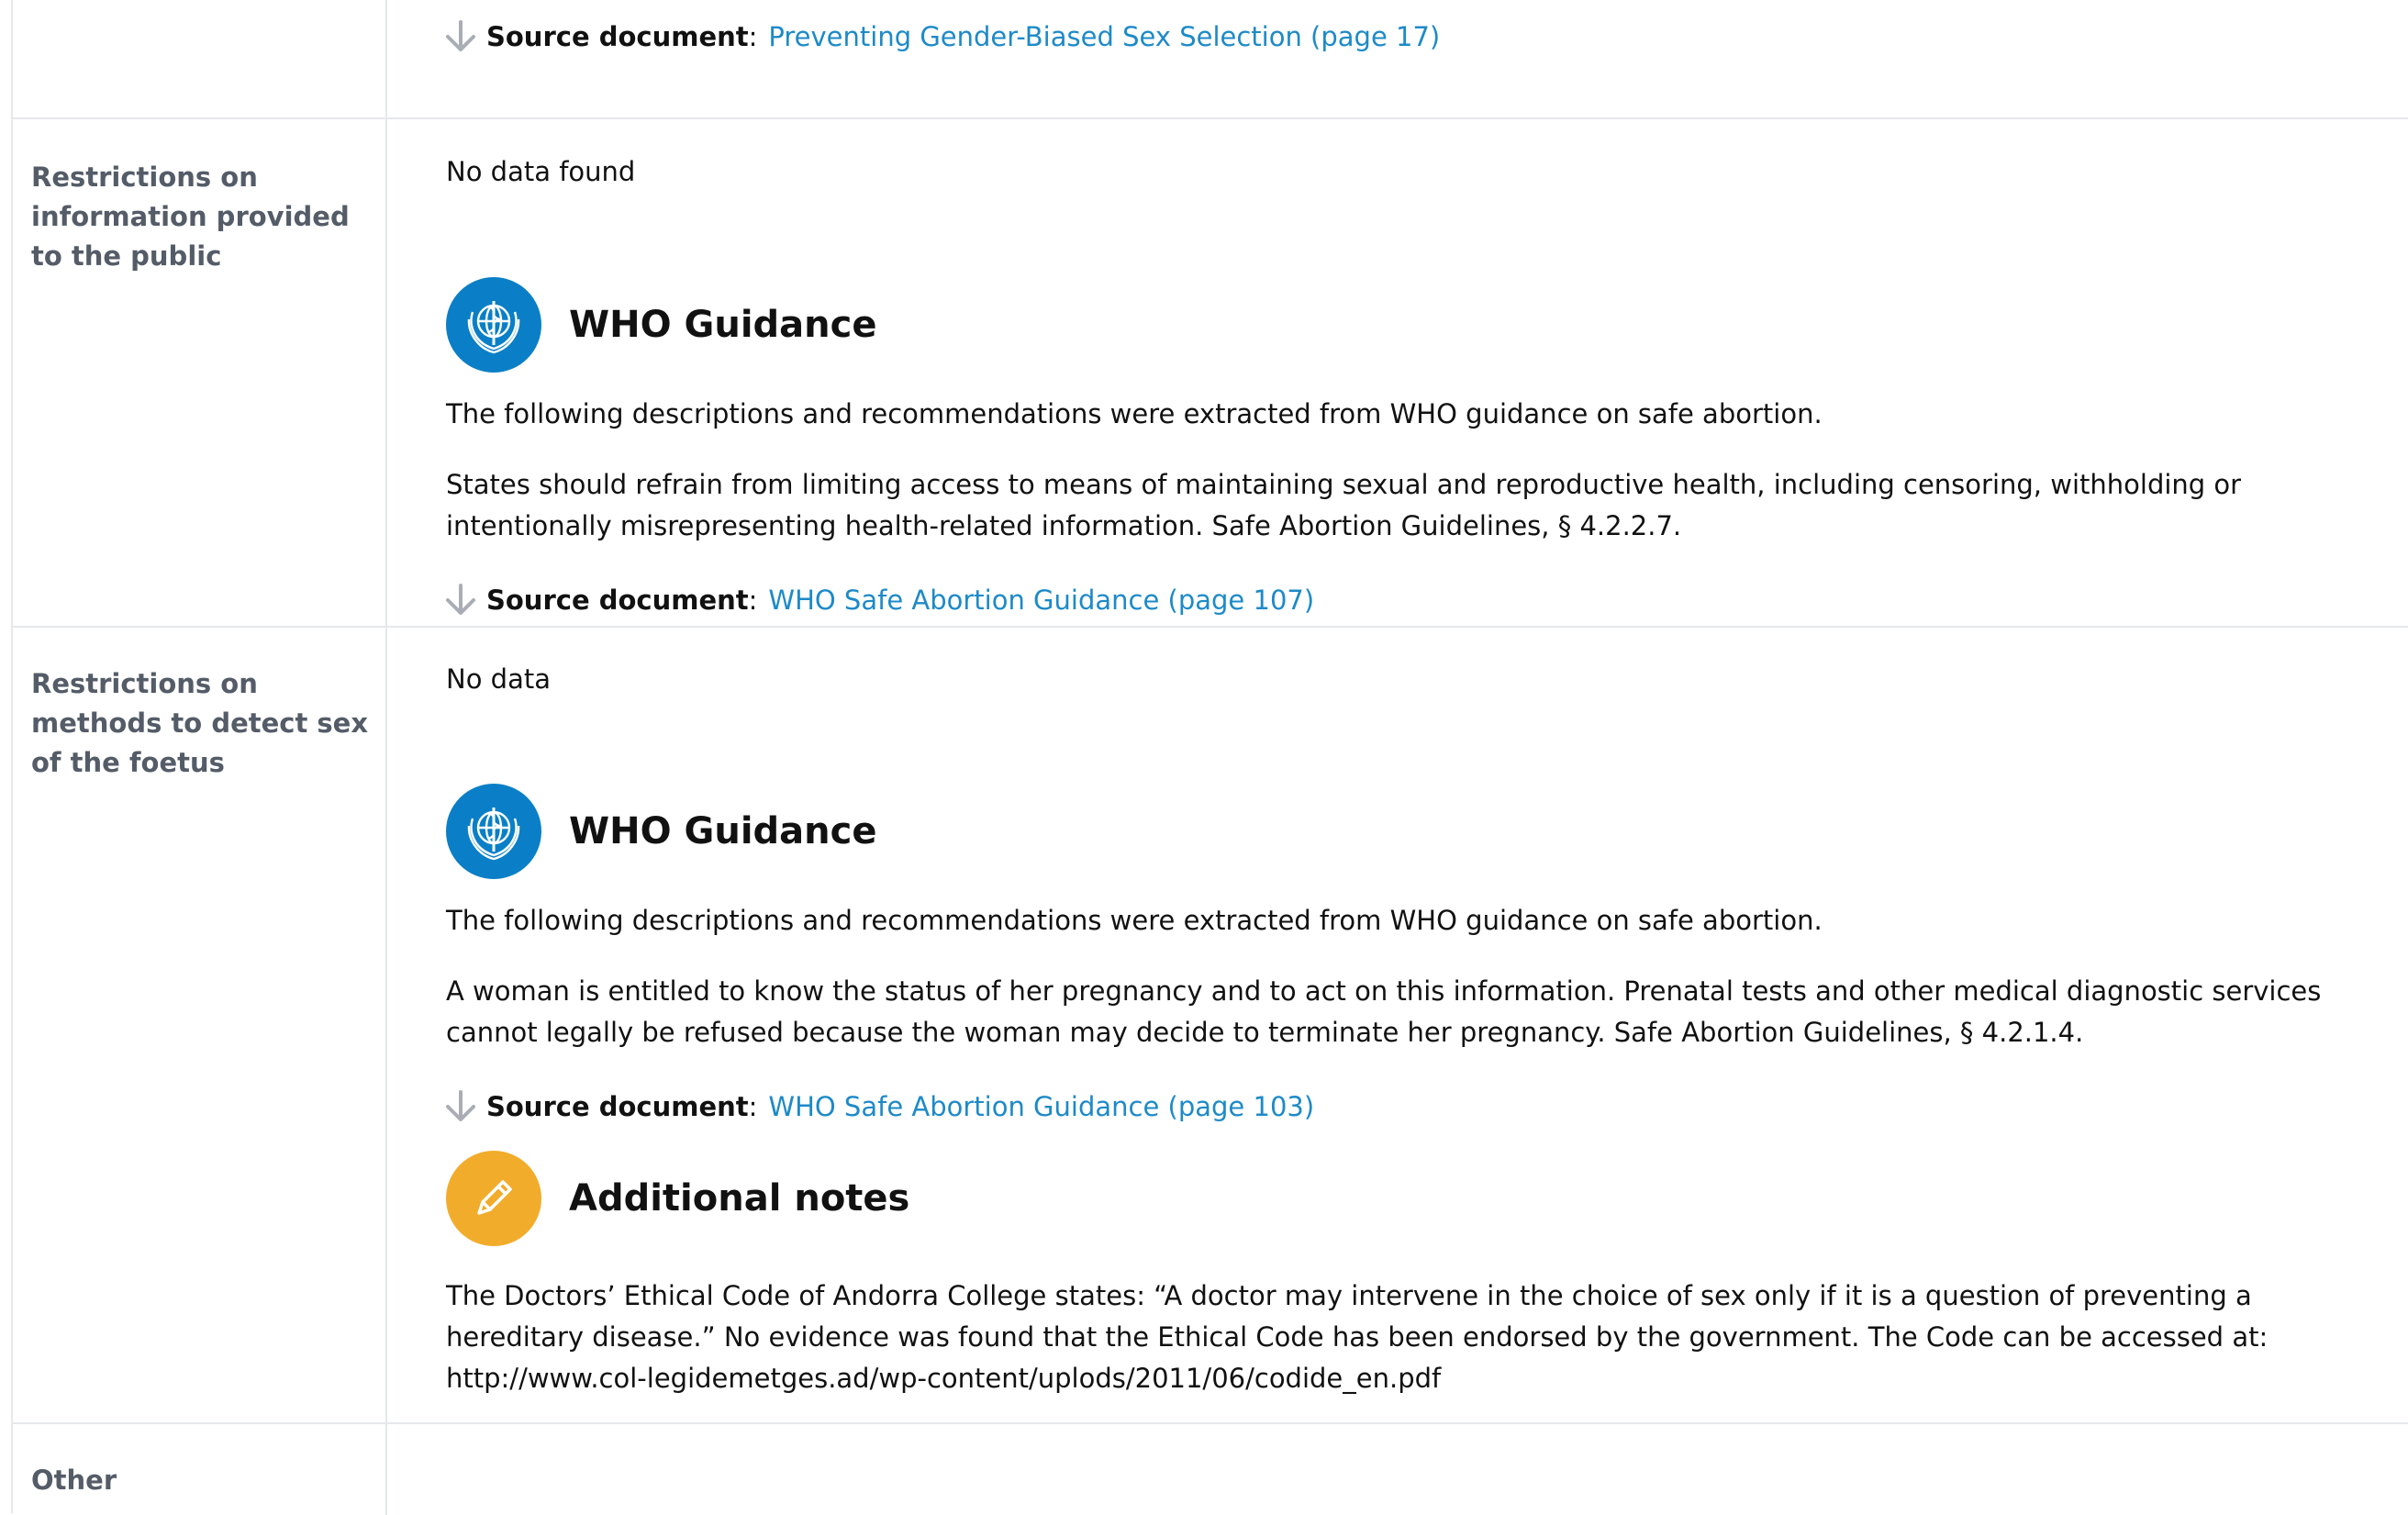  I want to click on source-link: WHO Safe Abortion Guidance (page 103), so click(1041, 1106).